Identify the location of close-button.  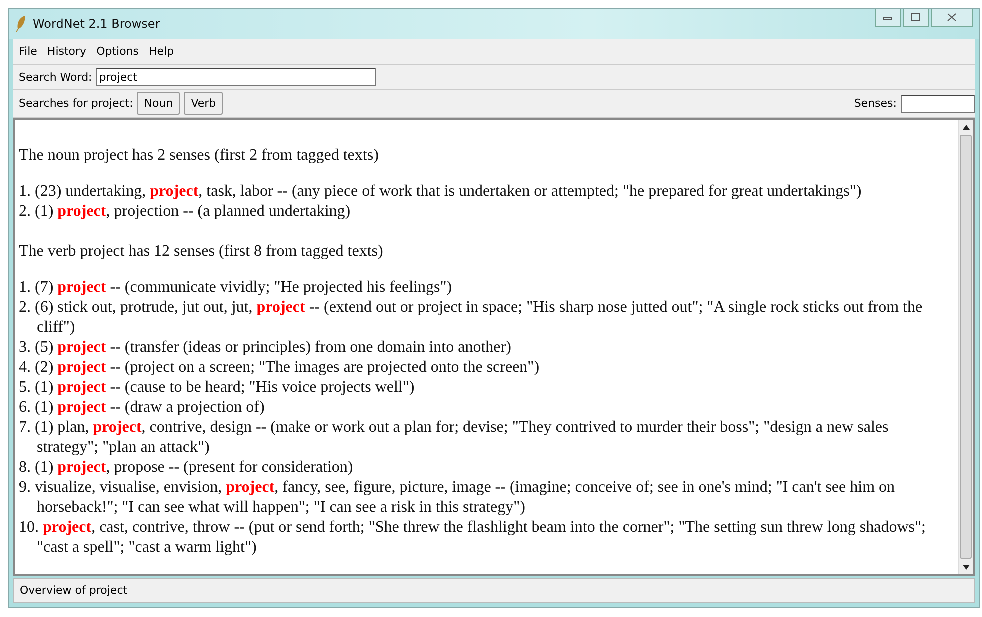
(952, 18).